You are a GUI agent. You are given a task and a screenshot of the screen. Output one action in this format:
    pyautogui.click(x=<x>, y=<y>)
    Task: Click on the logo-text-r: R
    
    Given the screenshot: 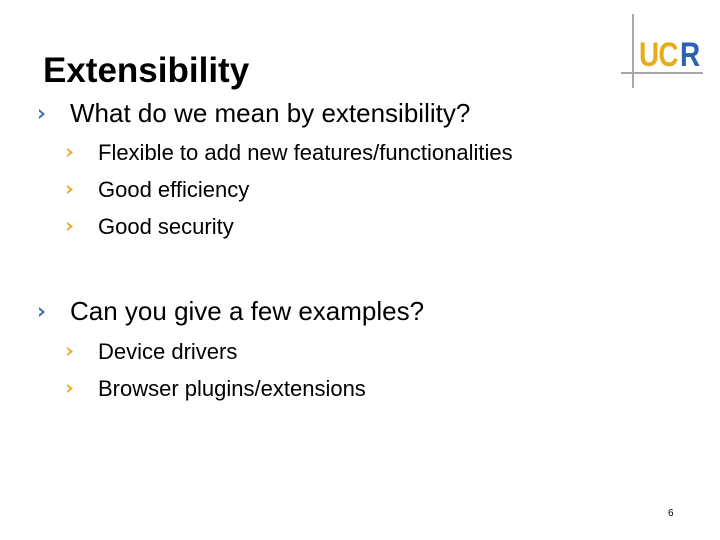 What is the action you would take?
    pyautogui.click(x=690, y=55)
    